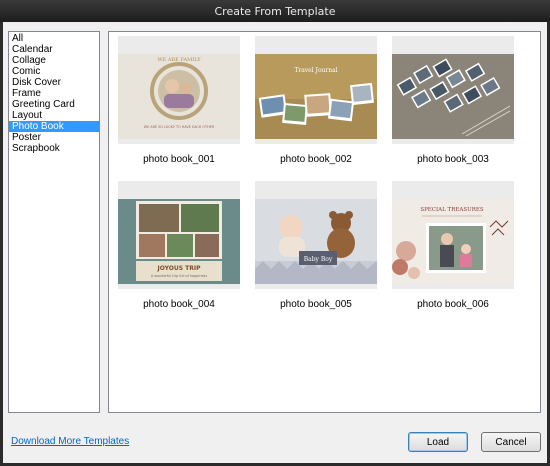 Image resolution: width=550 pixels, height=466 pixels. I want to click on template-name: photo book_003, so click(453, 159).